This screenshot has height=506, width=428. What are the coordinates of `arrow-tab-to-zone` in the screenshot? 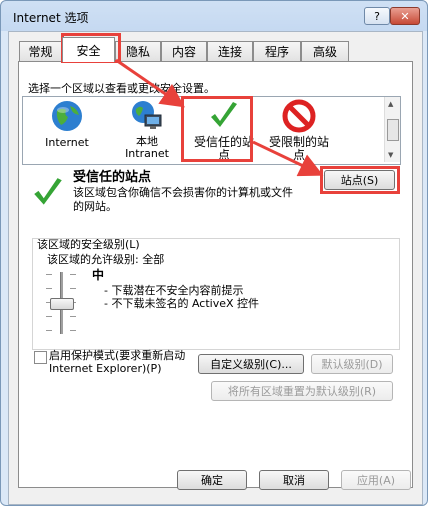 It's located at (150, 83).